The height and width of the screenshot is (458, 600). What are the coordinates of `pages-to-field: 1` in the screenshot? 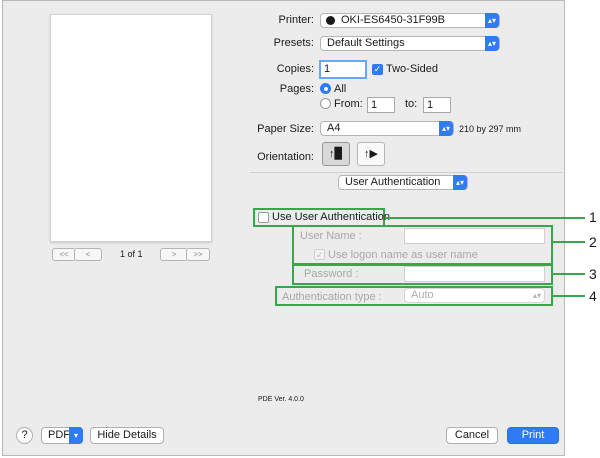 It's located at (437, 105).